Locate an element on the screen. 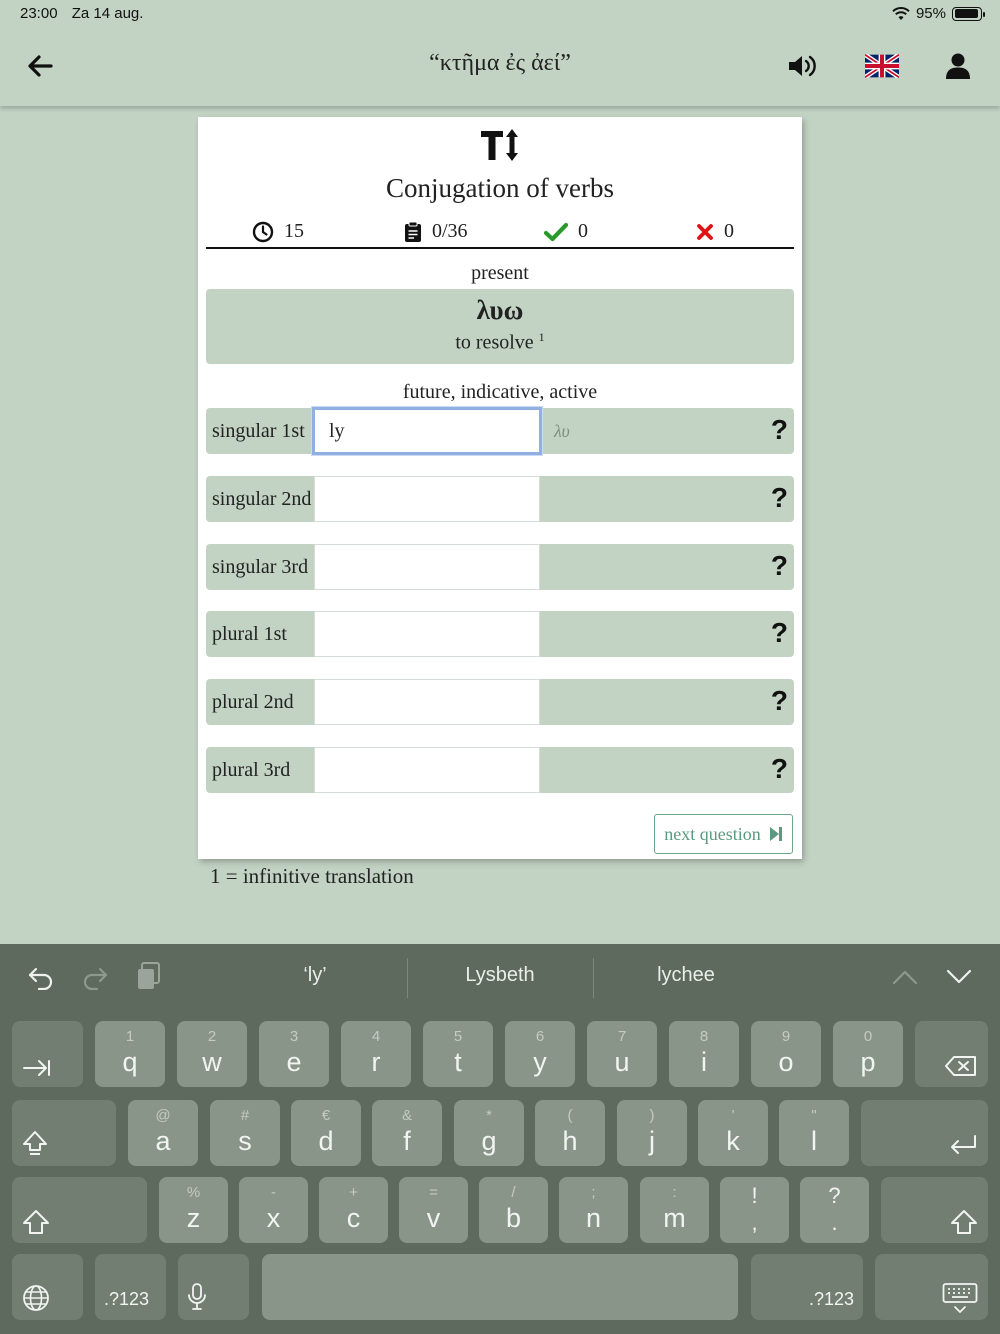 This screenshot has width=1000, height=1334. key-l: " l is located at coordinates (814, 1133).